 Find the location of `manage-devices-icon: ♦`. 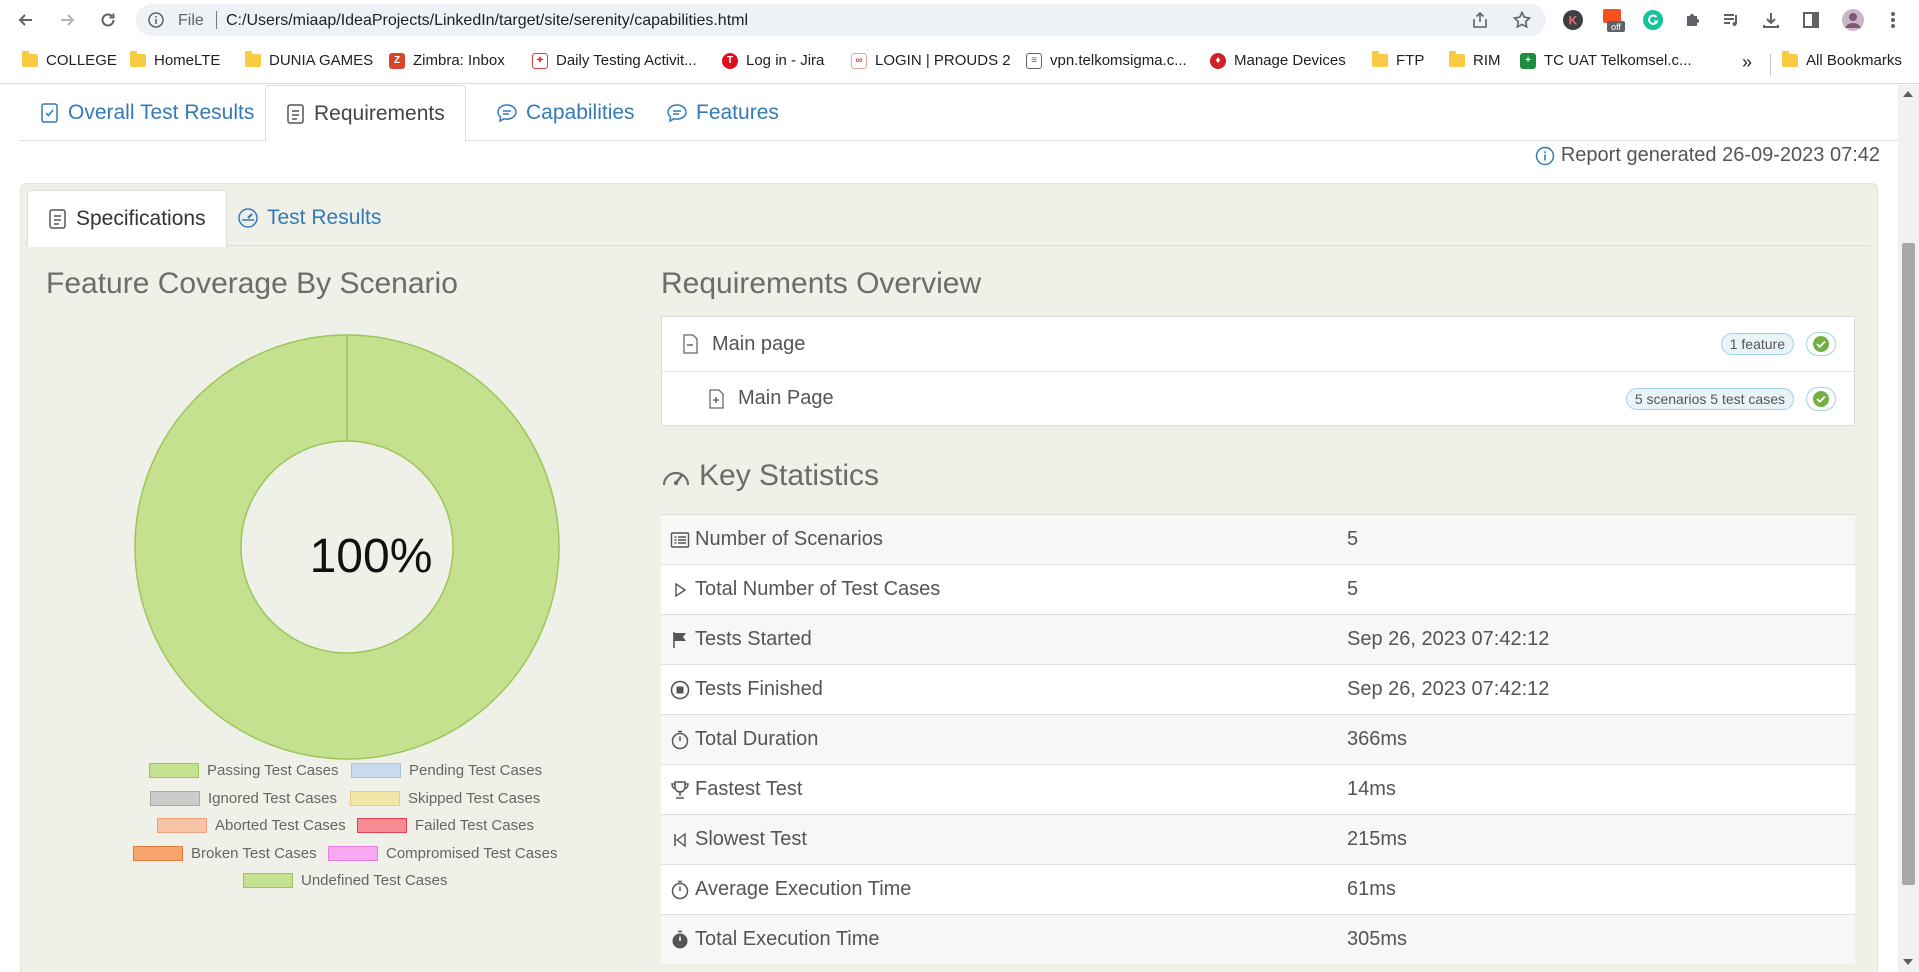

manage-devices-icon: ♦ is located at coordinates (1218, 60).